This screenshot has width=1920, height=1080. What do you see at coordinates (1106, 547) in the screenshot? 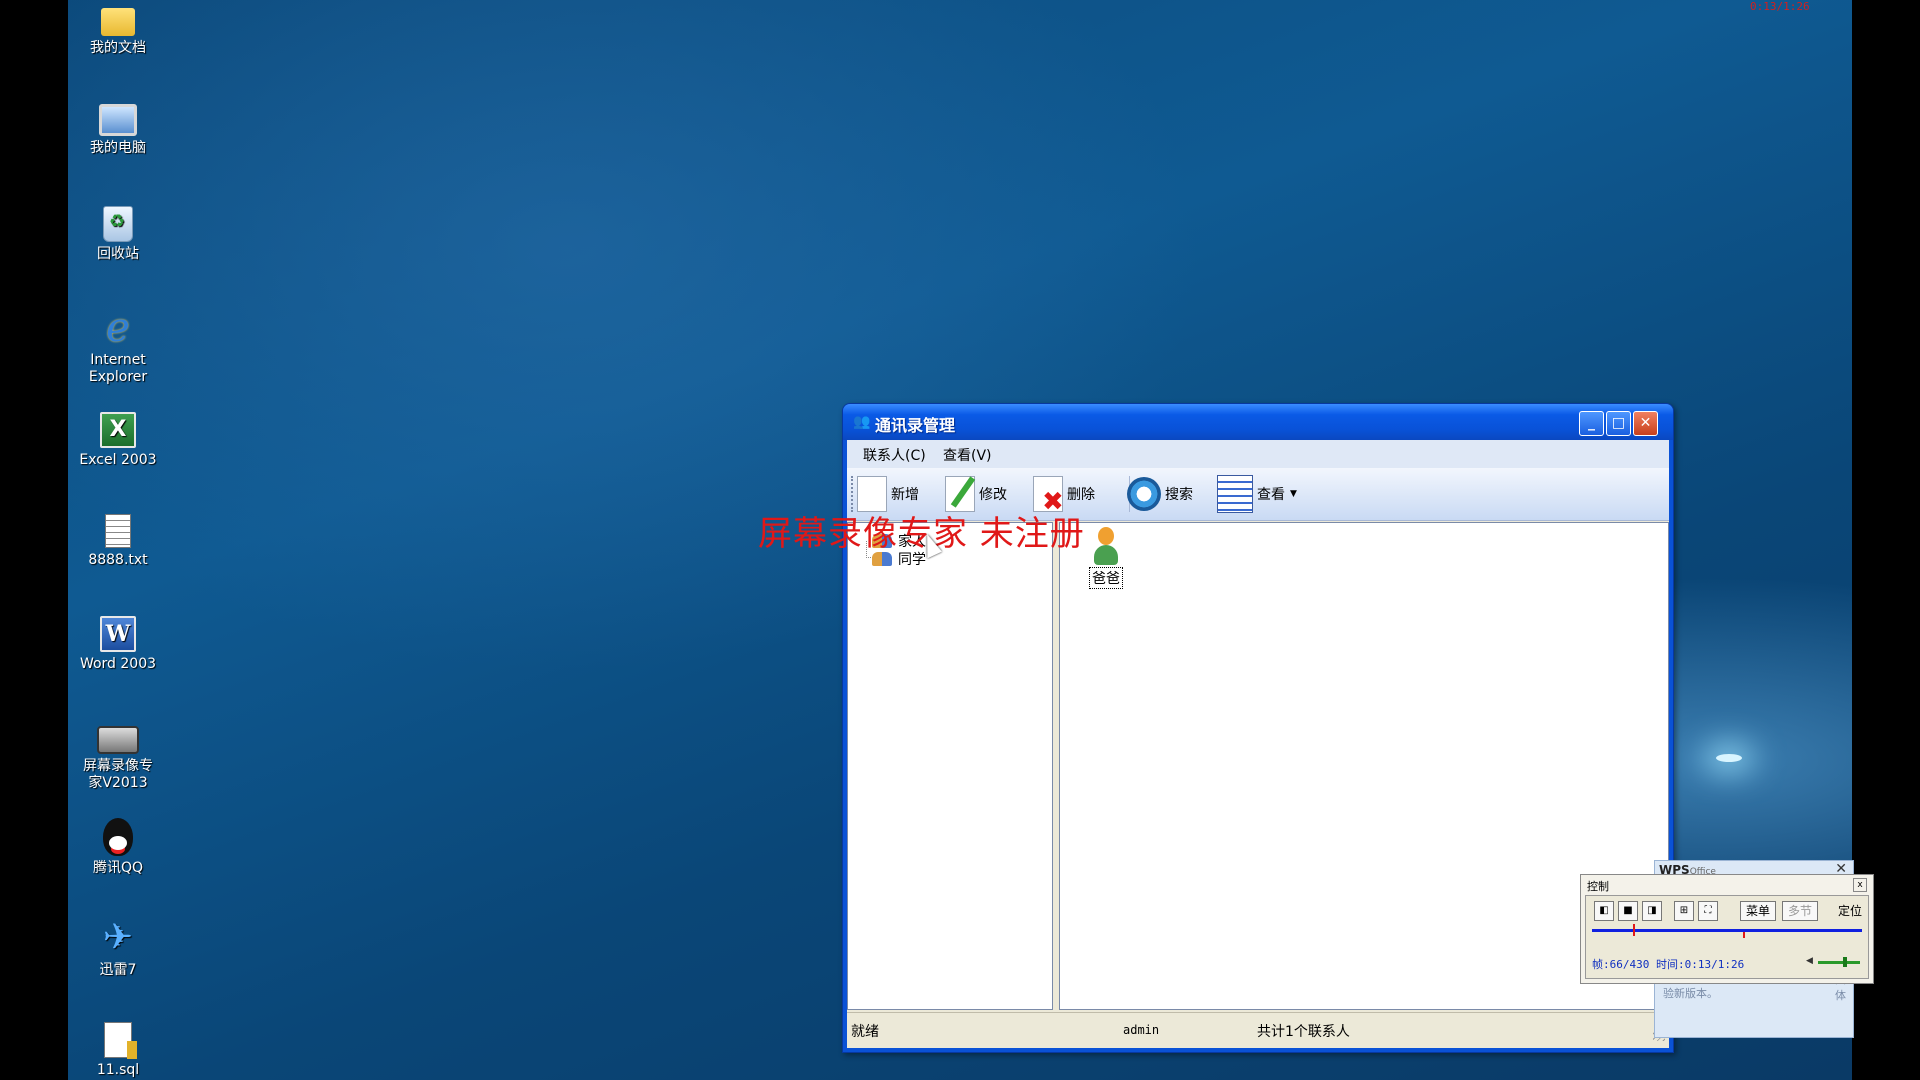
I see `contact-person-icon` at bounding box center [1106, 547].